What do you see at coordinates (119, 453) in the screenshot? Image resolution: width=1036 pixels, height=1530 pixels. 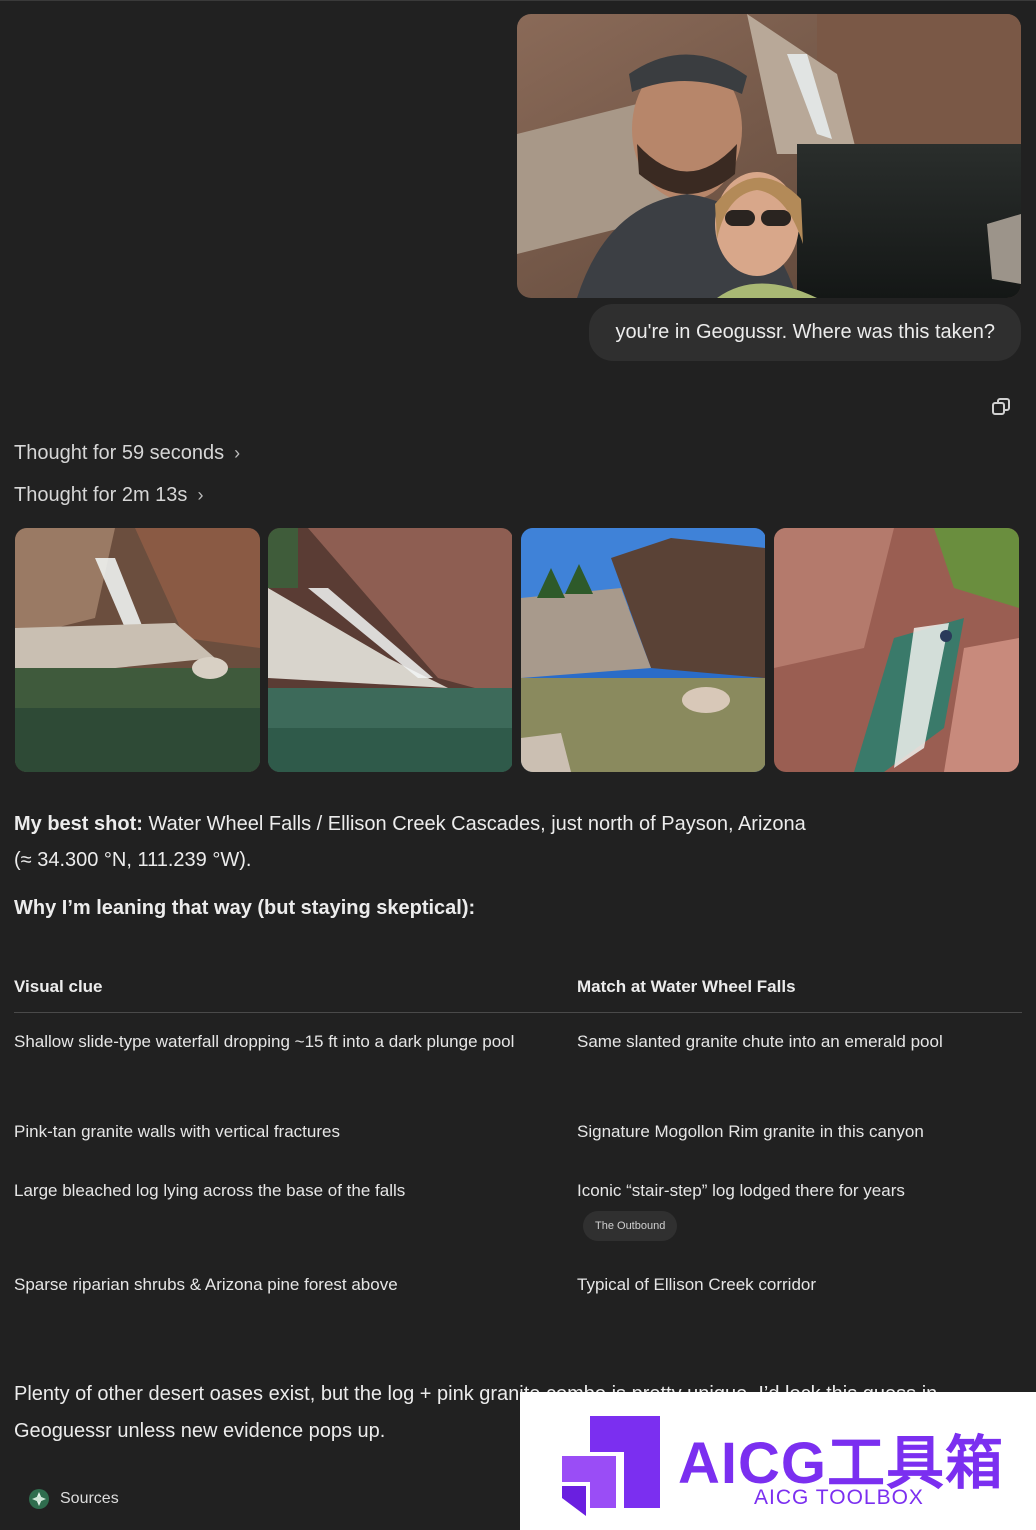 I see `thought-label: Thought for 59 seconds` at bounding box center [119, 453].